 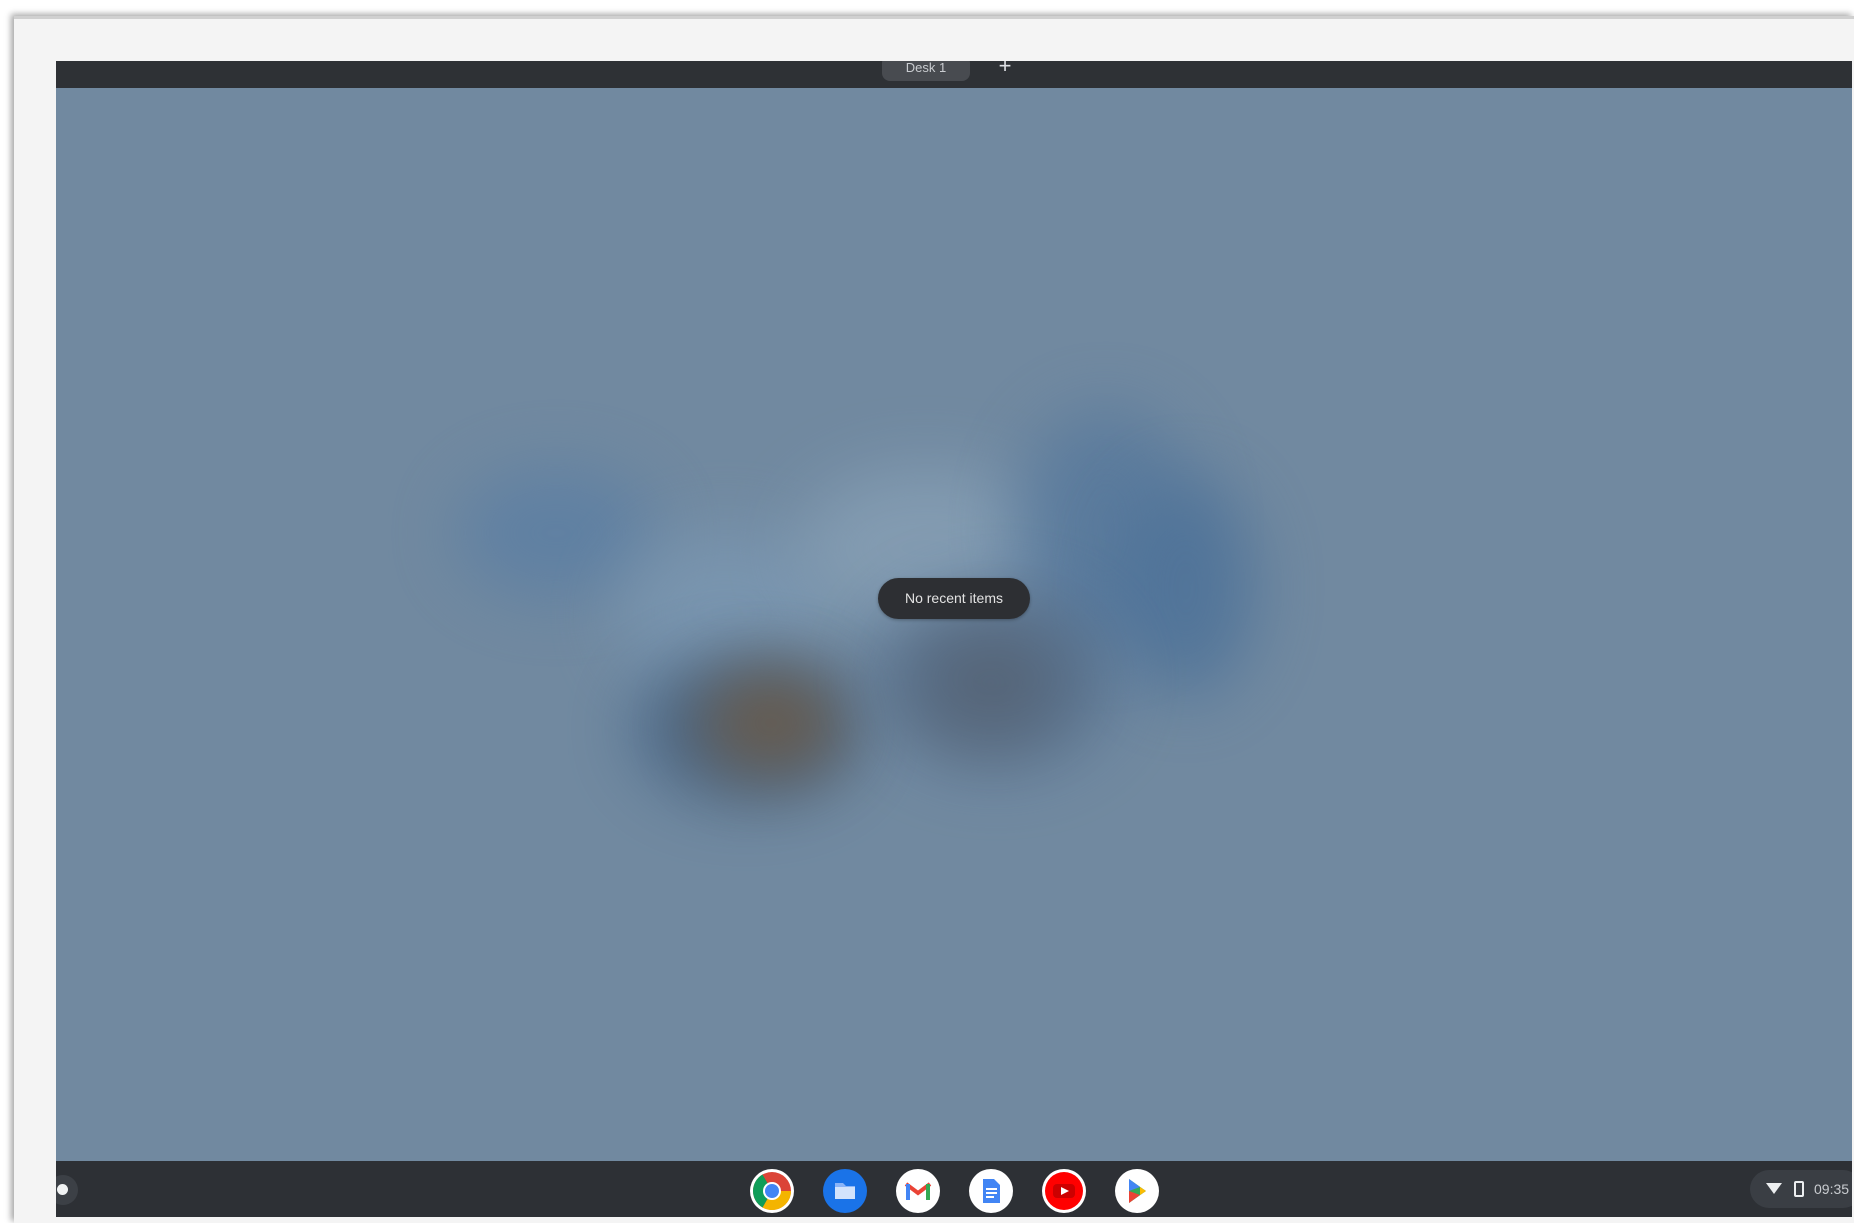 I want to click on shelf-apps, so click(x=954, y=1191).